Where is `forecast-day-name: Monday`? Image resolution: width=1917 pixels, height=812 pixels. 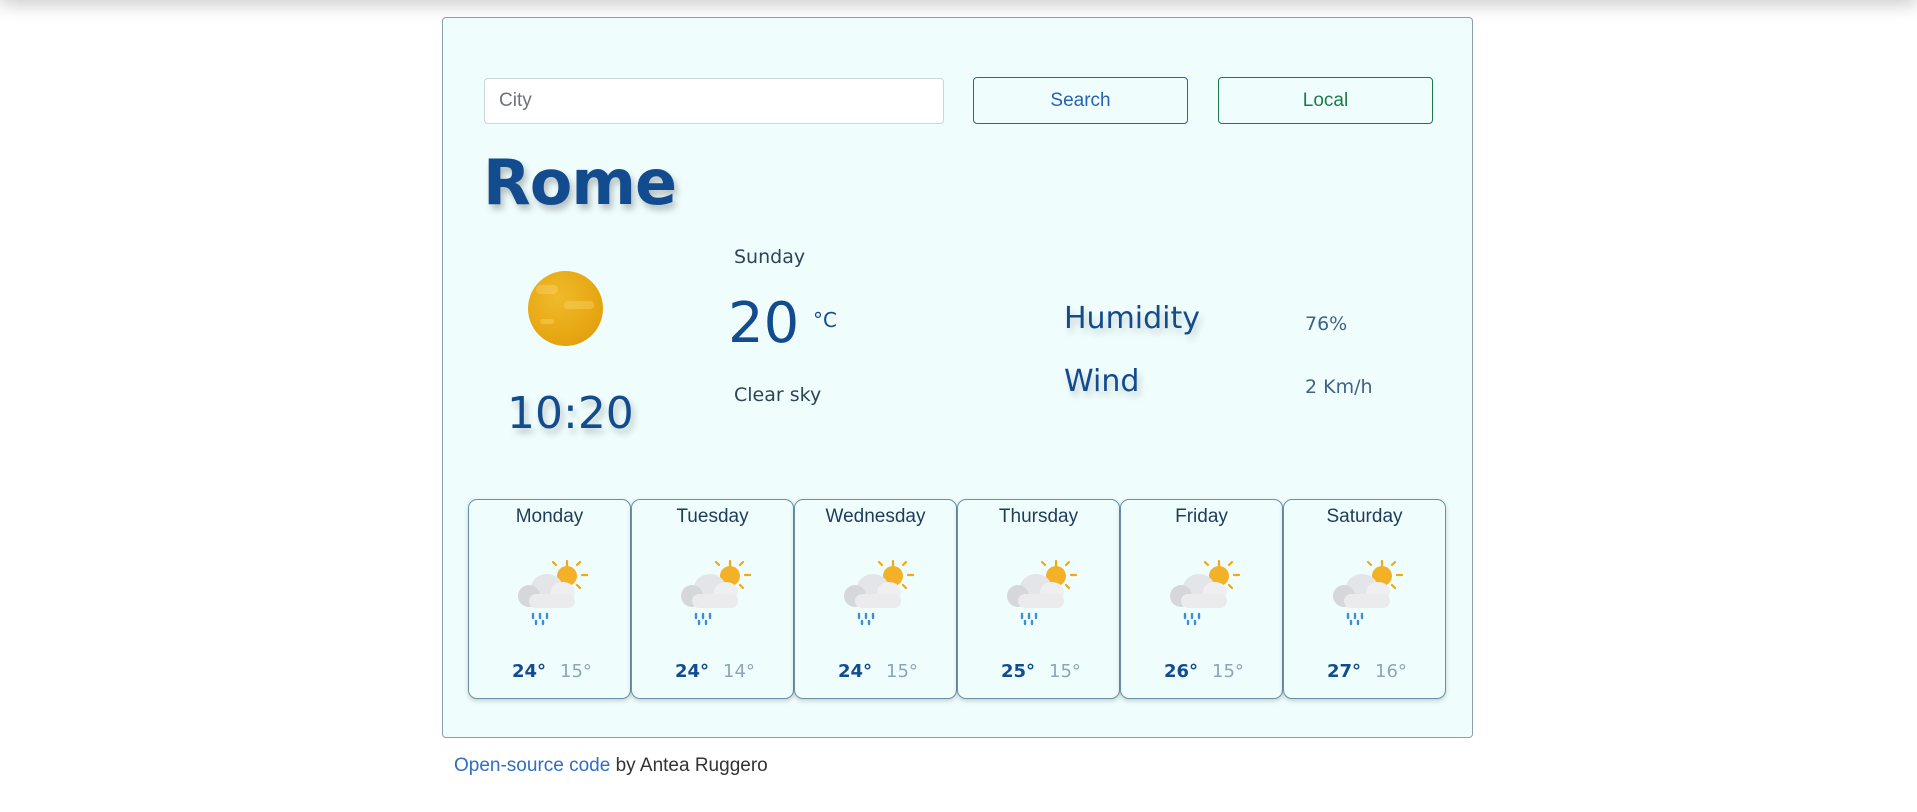
forecast-day-name: Monday is located at coordinates (549, 516).